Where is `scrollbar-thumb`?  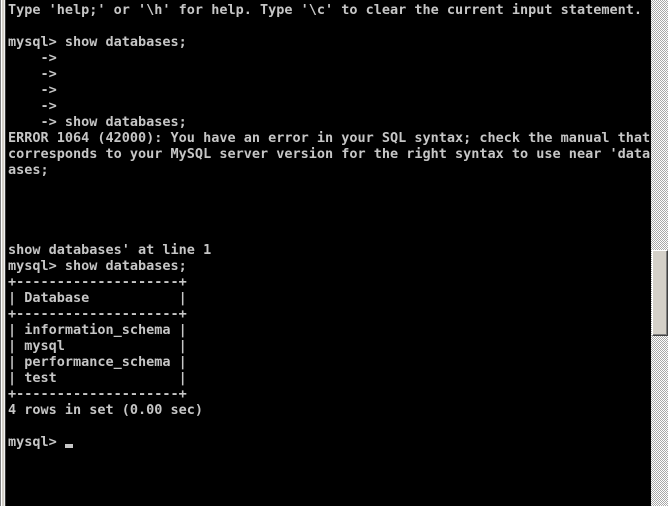 scrollbar-thumb is located at coordinates (660, 293).